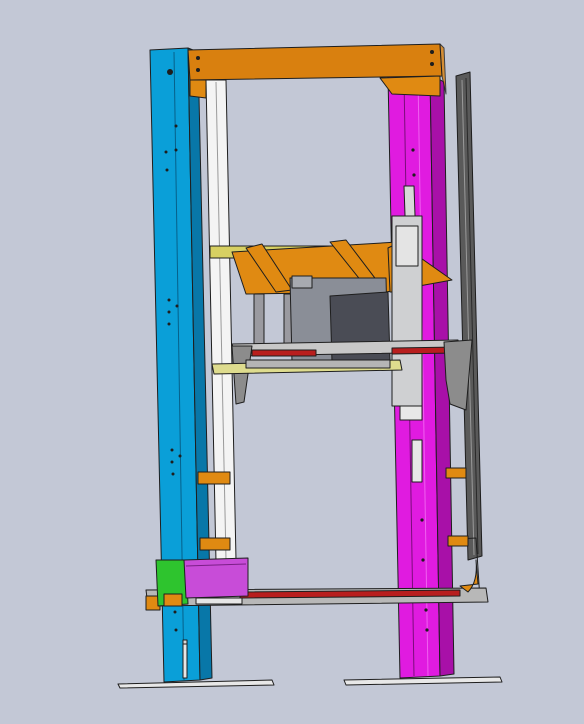 The image size is (584, 724). What do you see at coordinates (423, 681) in the screenshot?
I see `right-base-plate` at bounding box center [423, 681].